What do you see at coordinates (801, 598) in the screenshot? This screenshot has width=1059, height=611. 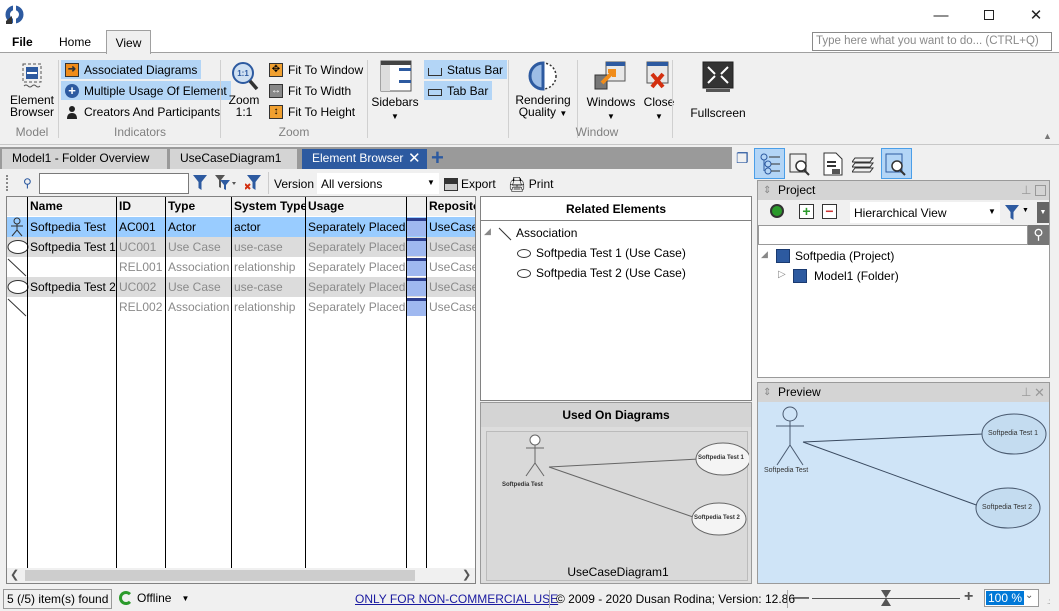 I see `zoom-out-button: —` at bounding box center [801, 598].